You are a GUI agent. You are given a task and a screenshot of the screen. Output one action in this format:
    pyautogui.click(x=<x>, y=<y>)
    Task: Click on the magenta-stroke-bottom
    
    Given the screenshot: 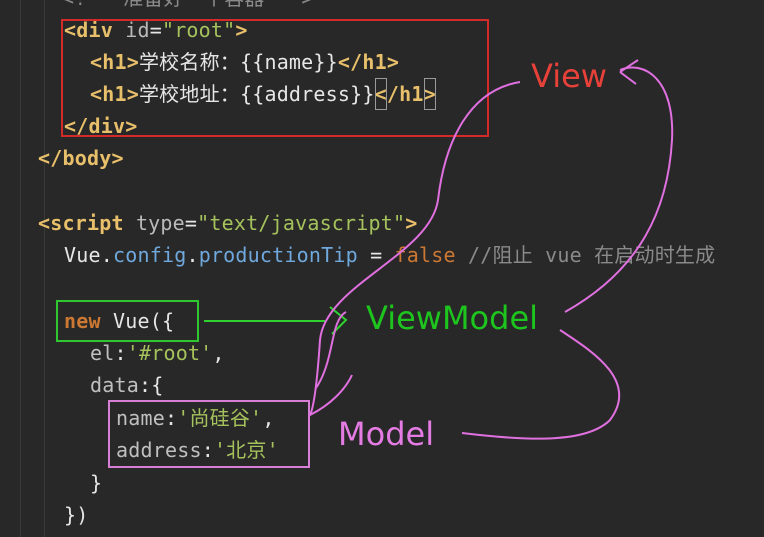 What is the action you would take?
    pyautogui.click(x=541, y=384)
    